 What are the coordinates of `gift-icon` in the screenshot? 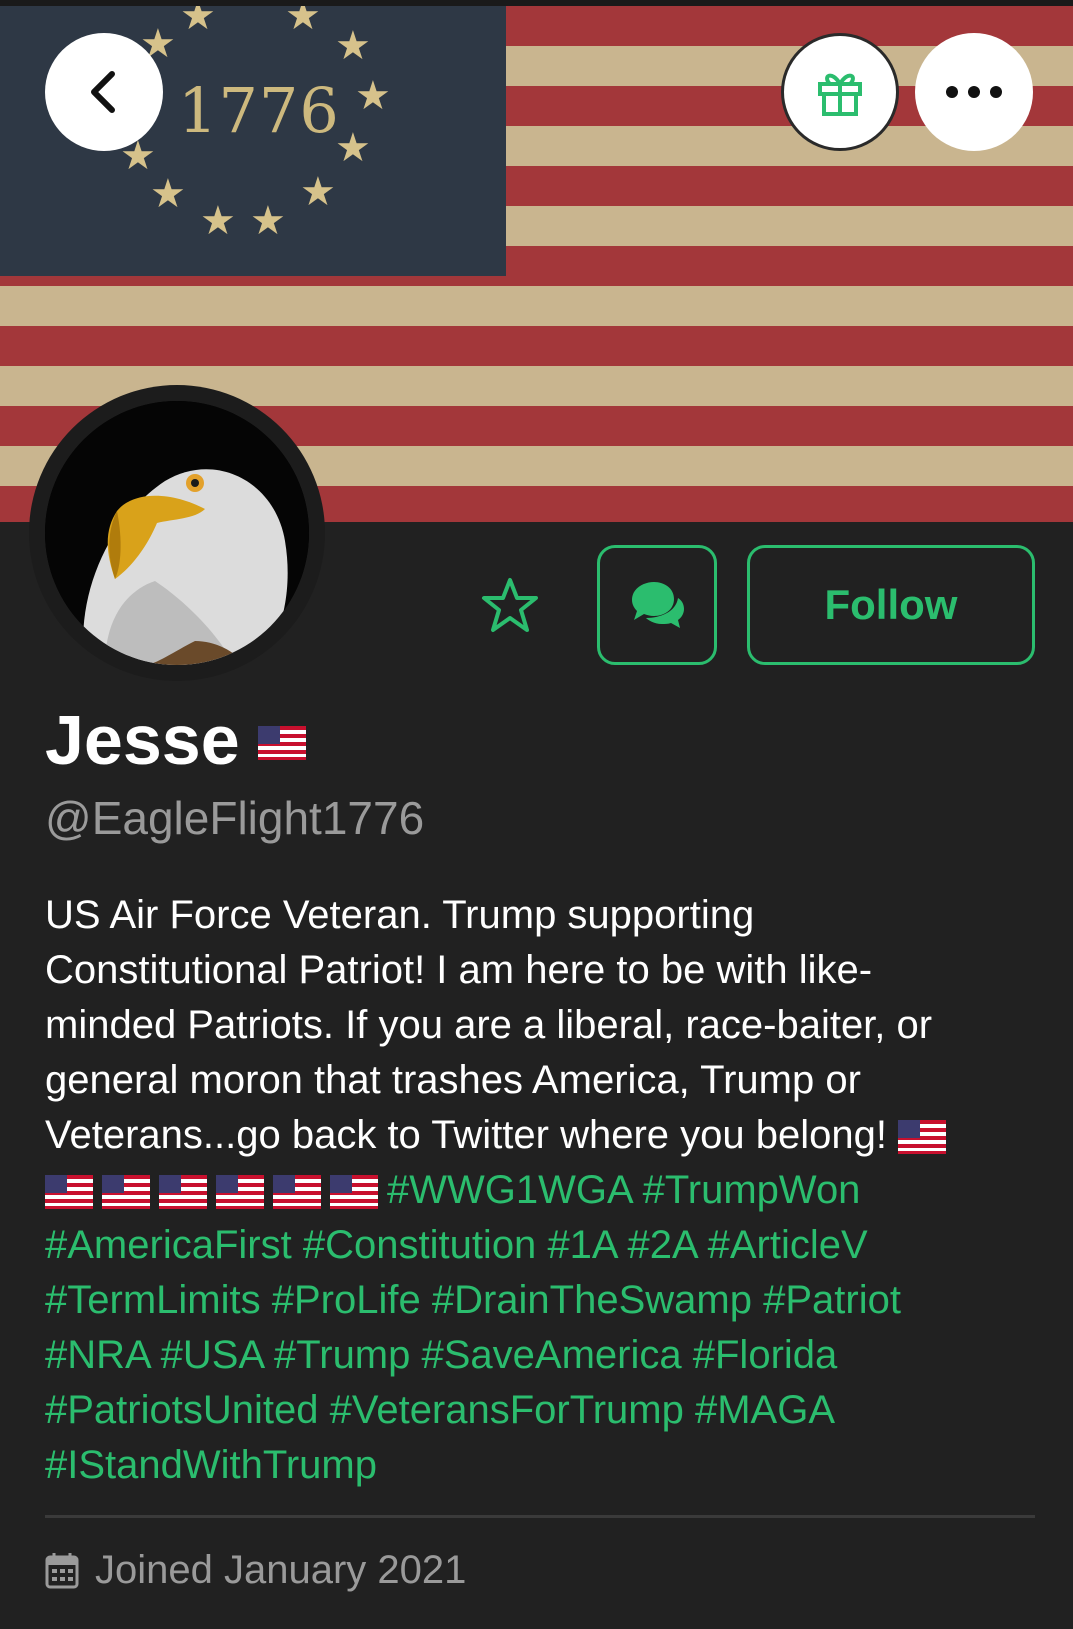 It's located at (840, 94).